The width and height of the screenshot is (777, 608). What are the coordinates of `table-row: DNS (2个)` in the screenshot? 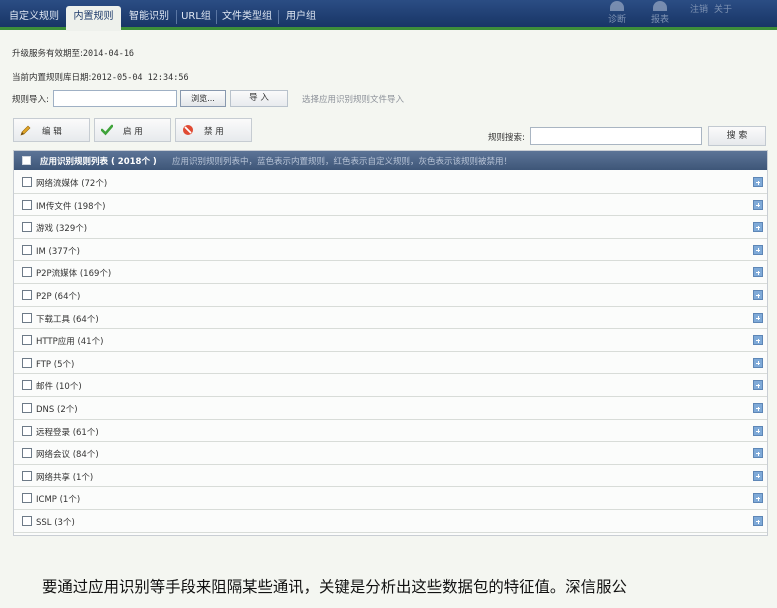 It's located at (390, 408).